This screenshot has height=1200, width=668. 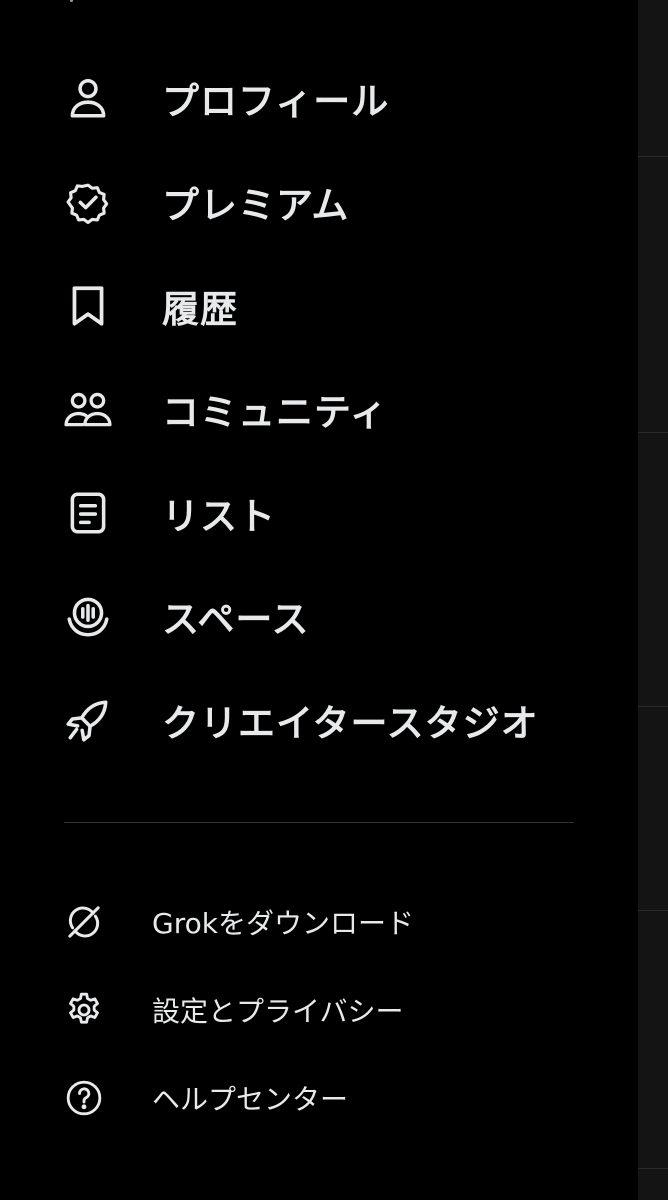 What do you see at coordinates (88, 409) in the screenshot?
I see `communities-icon` at bounding box center [88, 409].